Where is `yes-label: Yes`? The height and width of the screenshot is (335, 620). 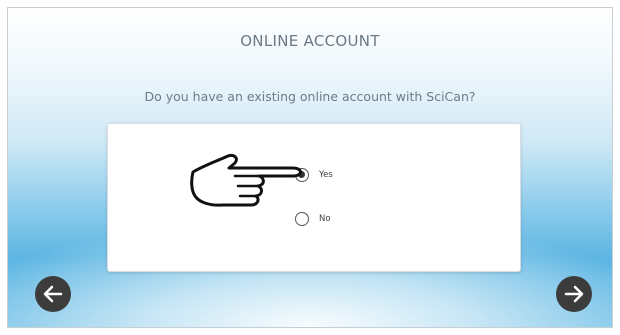 yes-label: Yes is located at coordinates (326, 175).